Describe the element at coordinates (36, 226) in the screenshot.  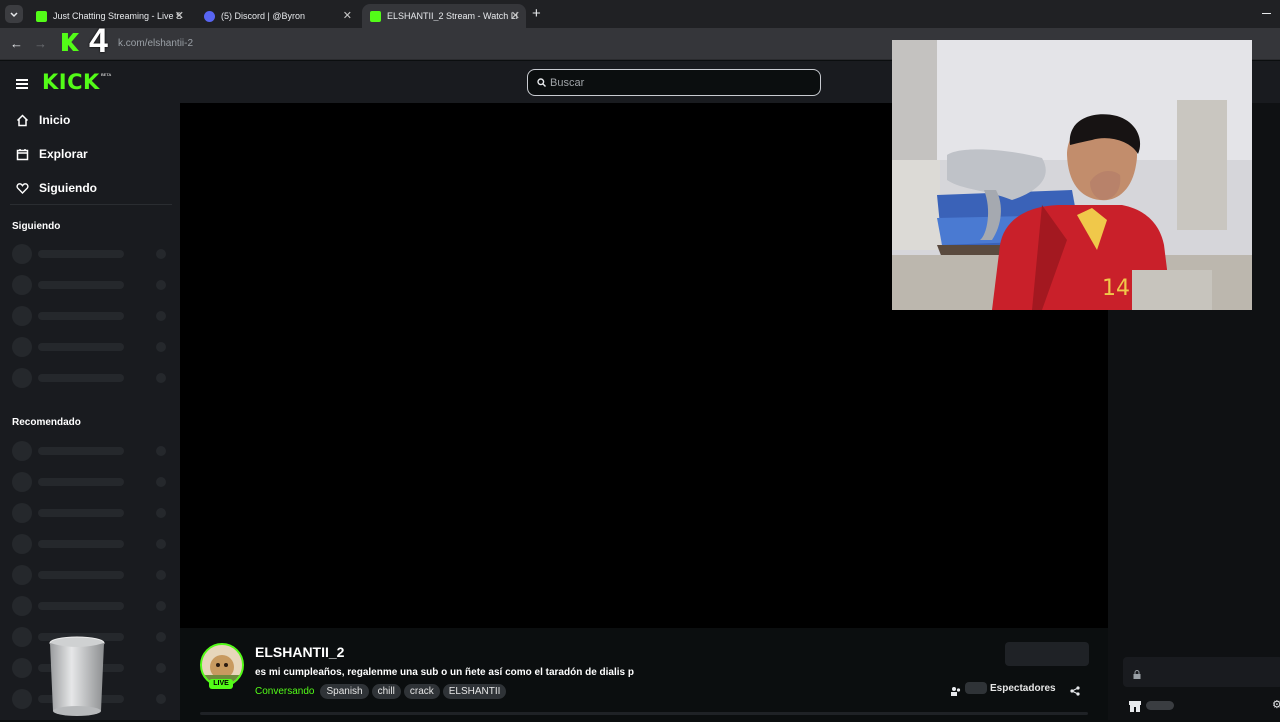
I see `section-title-siguiendo: Siguiendo` at that location.